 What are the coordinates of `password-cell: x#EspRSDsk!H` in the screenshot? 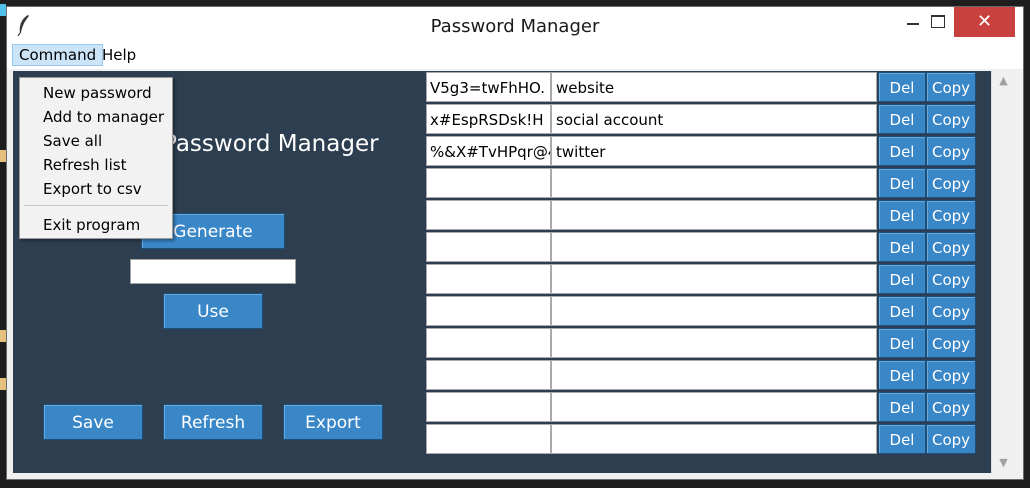 It's located at (488, 119).